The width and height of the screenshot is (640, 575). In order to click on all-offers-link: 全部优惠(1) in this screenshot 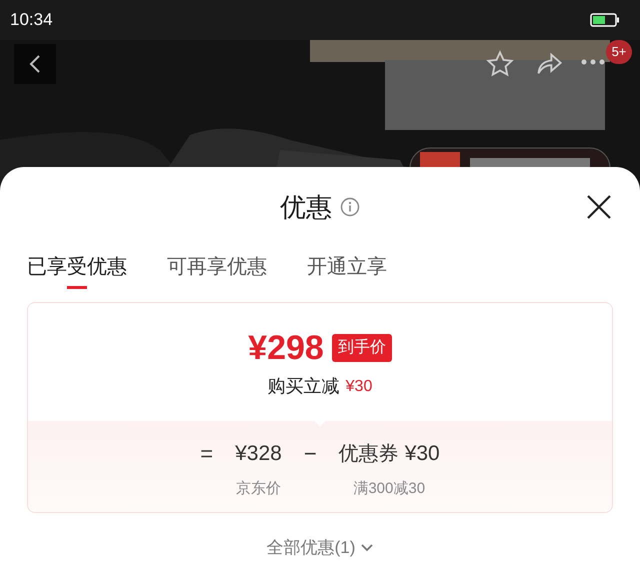, I will do `click(320, 547)`.